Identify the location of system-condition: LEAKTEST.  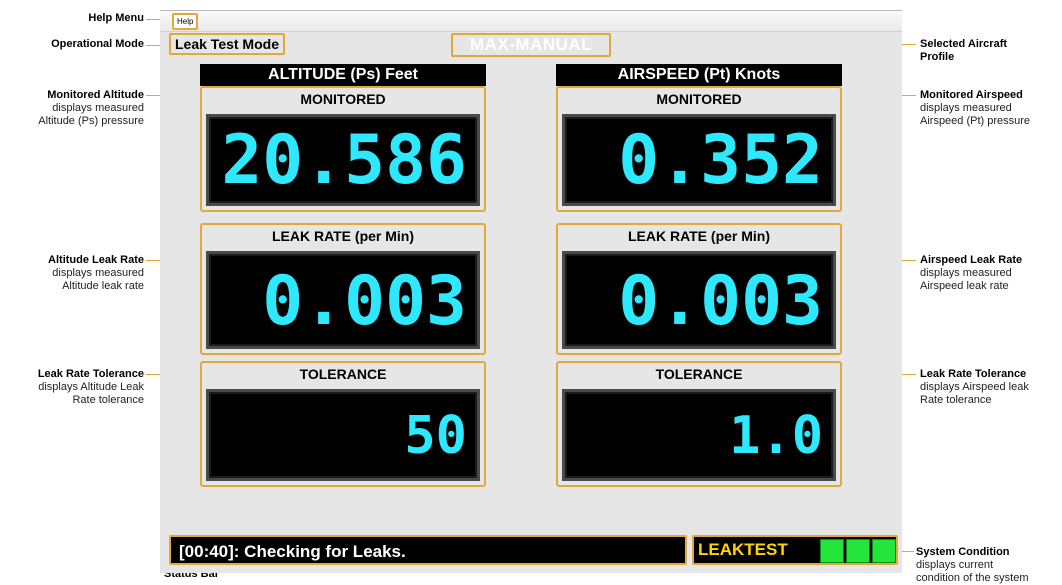
(795, 550).